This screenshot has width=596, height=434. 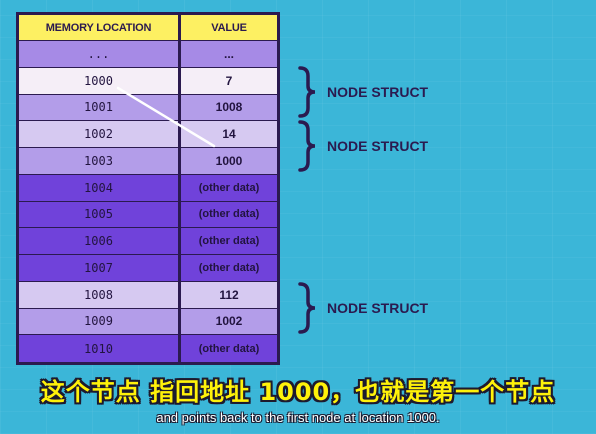 What do you see at coordinates (307, 92) in the screenshot?
I see `brace-icon-node1` at bounding box center [307, 92].